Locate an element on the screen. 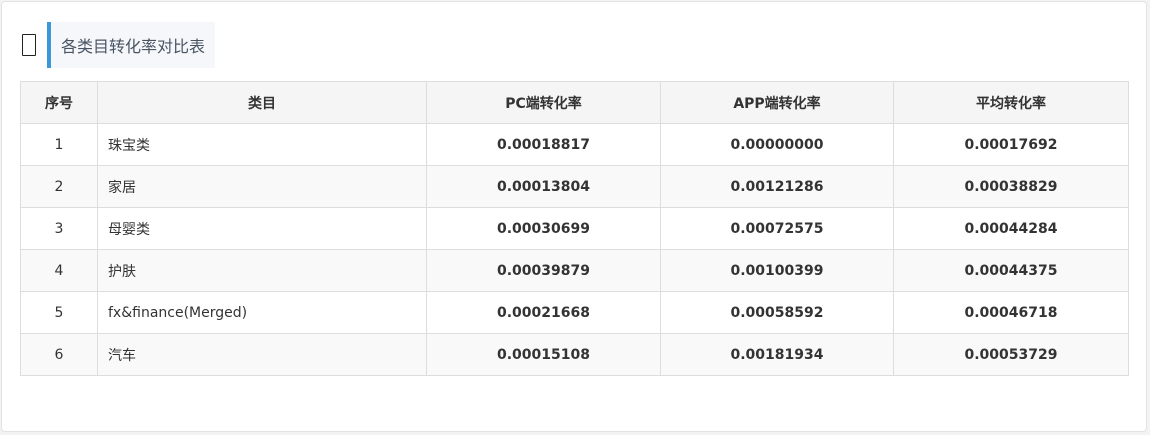  title-box: 各类目转化率对比表 is located at coordinates (131, 45).